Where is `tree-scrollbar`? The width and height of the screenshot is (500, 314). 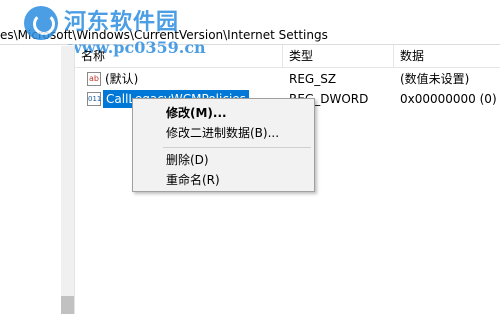
tree-scrollbar is located at coordinates (67, 180).